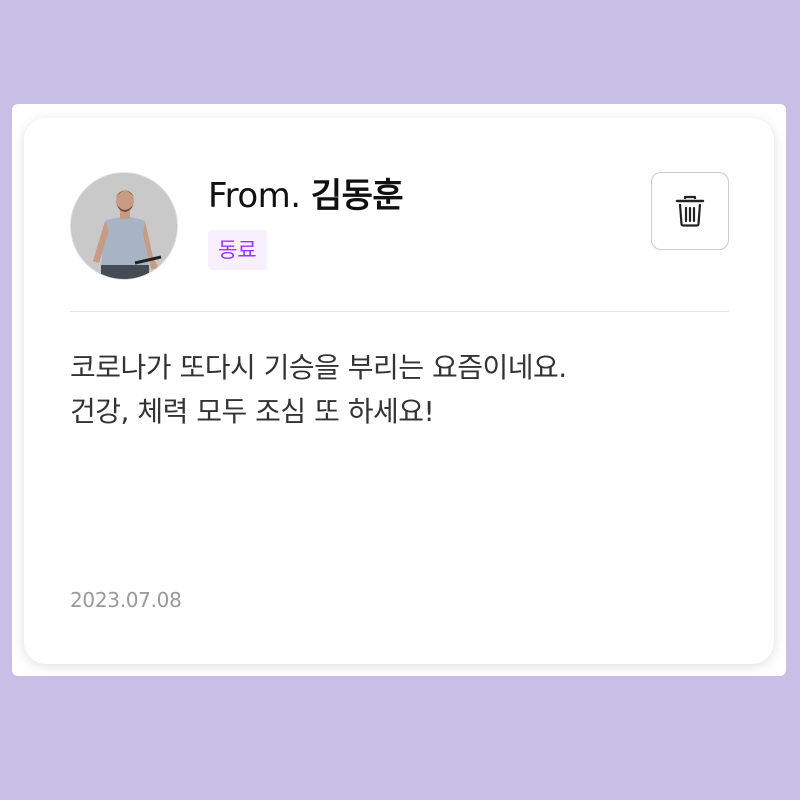  I want to click on avatar, so click(124, 226).